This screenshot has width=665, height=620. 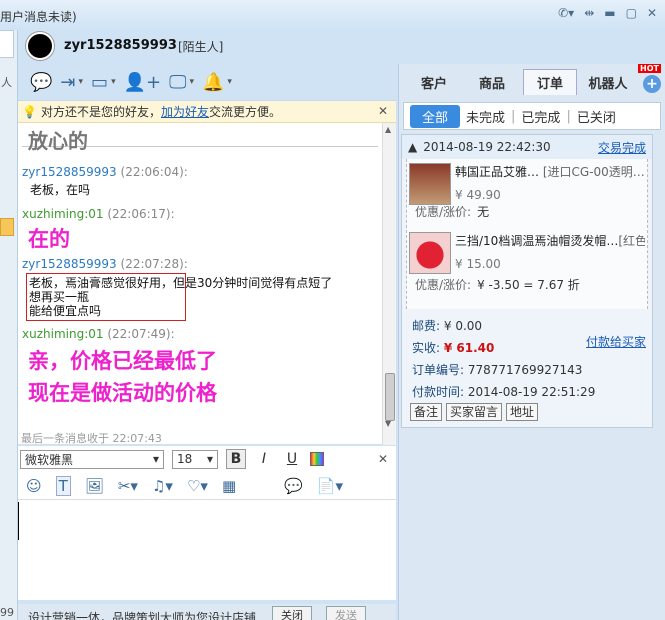 I want to click on font-toolbar: 微软雅黑 ▾ 18 ▾ B I U ✕, so click(x=207, y=459).